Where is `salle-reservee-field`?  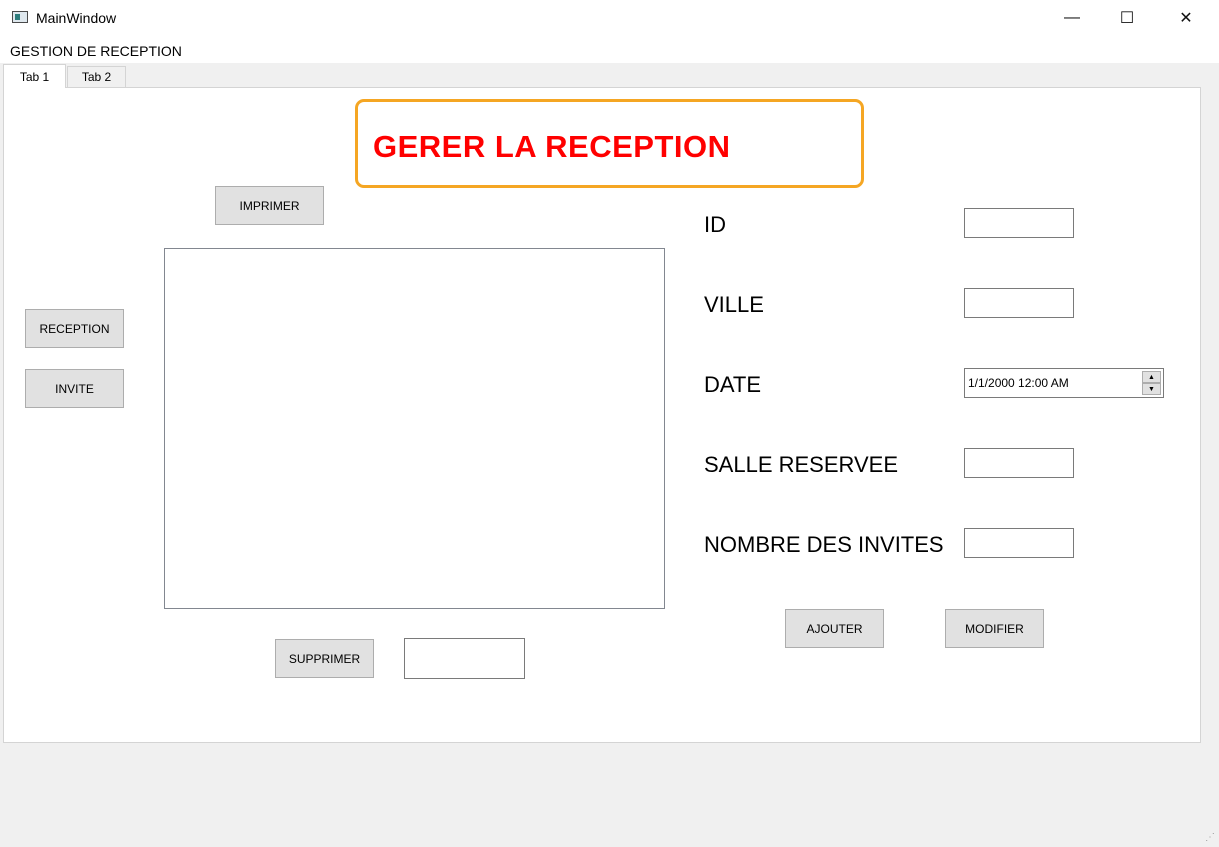
salle-reservee-field is located at coordinates (1019, 463).